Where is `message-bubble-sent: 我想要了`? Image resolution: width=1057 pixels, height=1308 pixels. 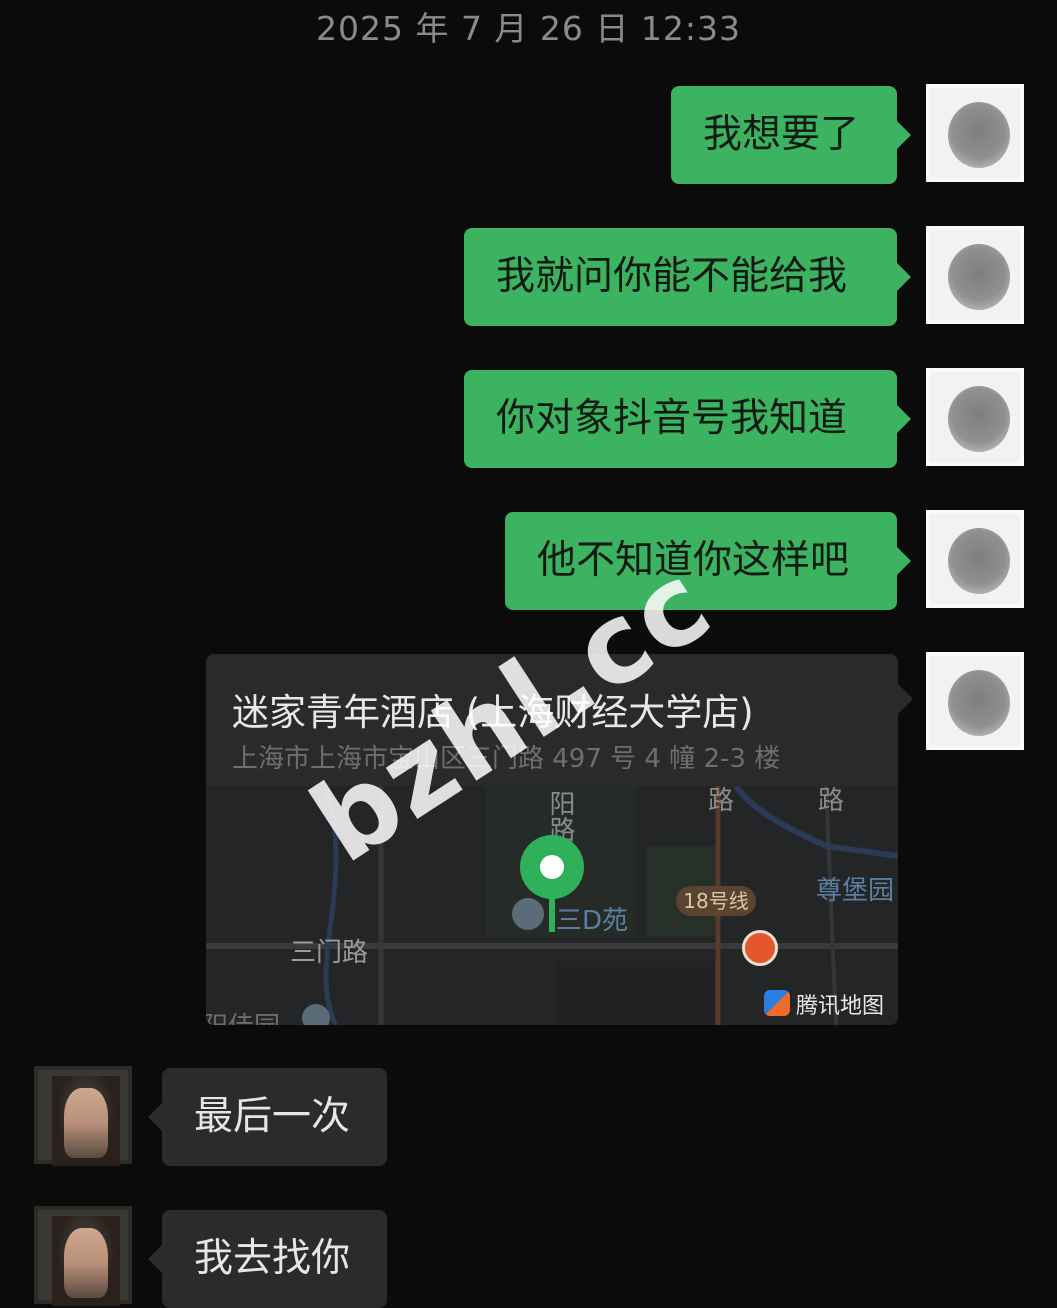 message-bubble-sent: 我想要了 is located at coordinates (791, 135).